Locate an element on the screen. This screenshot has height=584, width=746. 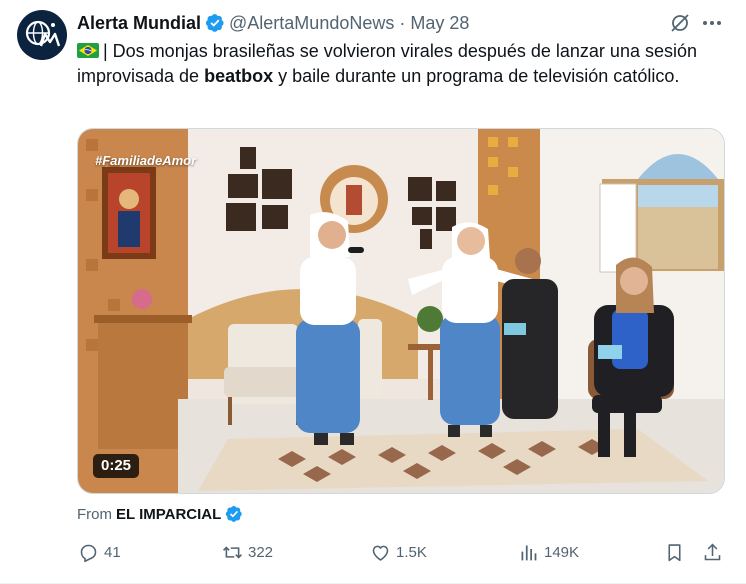
like-button: 1.5K is located at coordinates (398, 552).